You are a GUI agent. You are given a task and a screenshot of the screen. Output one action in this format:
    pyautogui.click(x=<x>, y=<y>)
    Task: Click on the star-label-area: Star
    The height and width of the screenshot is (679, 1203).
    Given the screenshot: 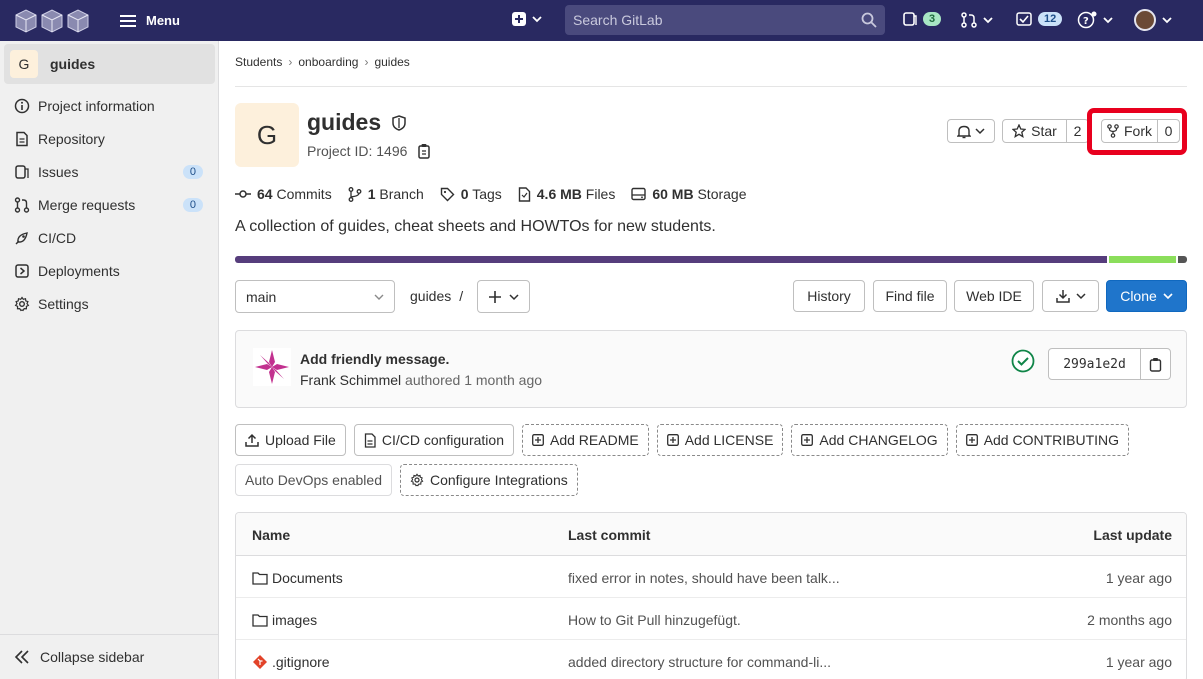 What is the action you would take?
    pyautogui.click(x=1035, y=131)
    